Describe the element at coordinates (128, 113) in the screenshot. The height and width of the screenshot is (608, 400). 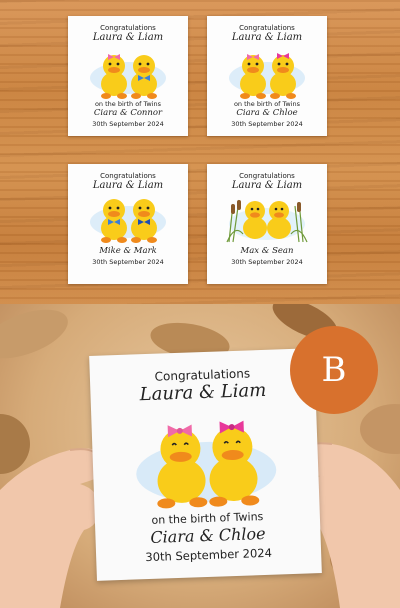
I see `card-baby-names: Ciara & Connor` at that location.